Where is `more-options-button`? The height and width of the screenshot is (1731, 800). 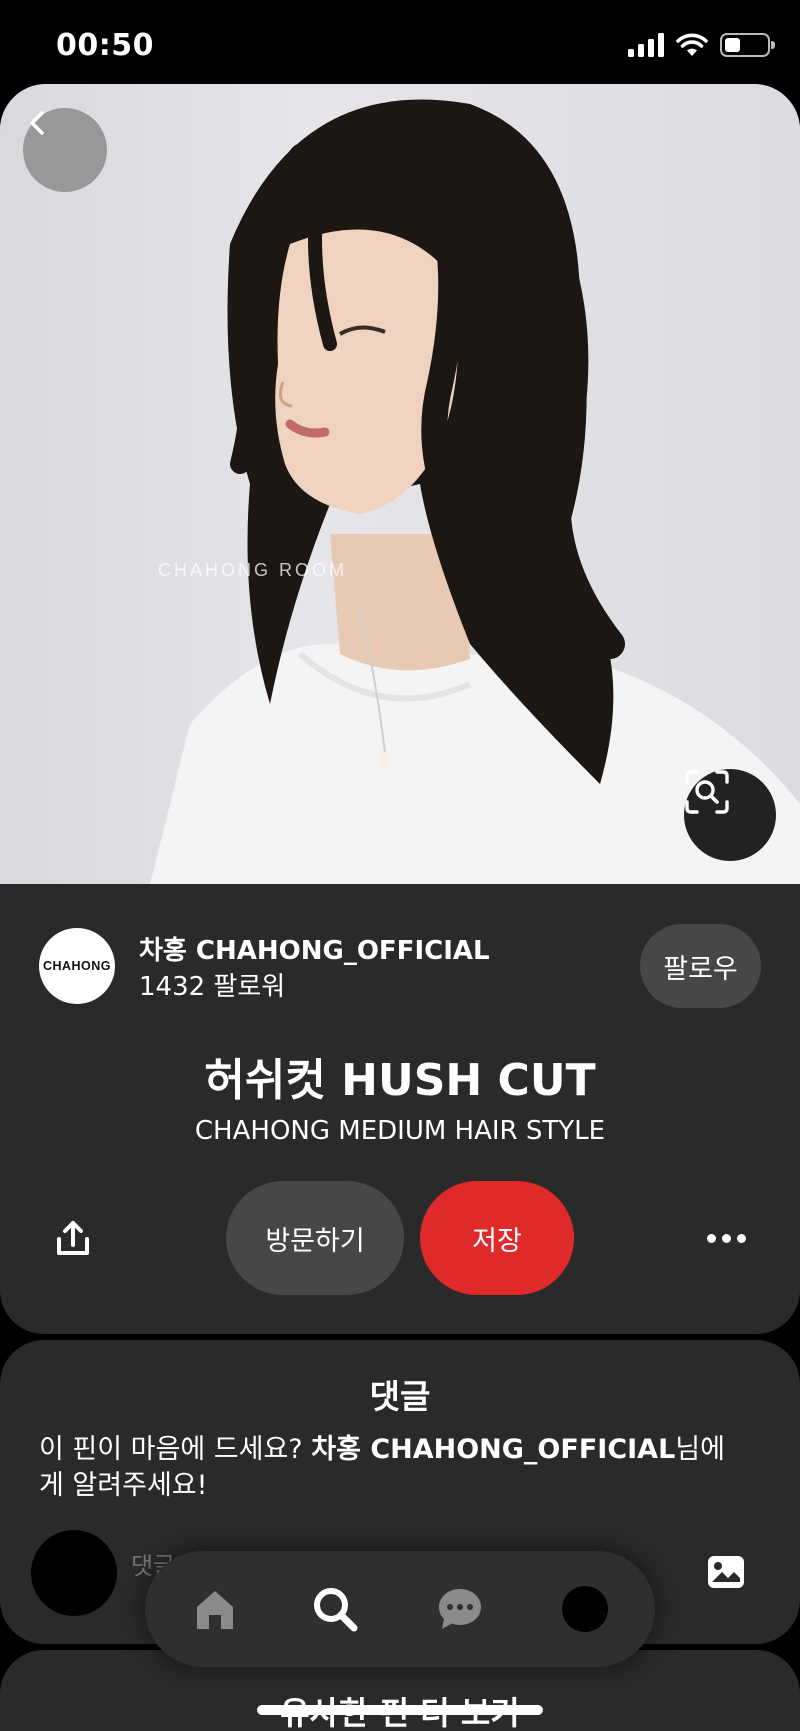 more-options-button is located at coordinates (726, 1238).